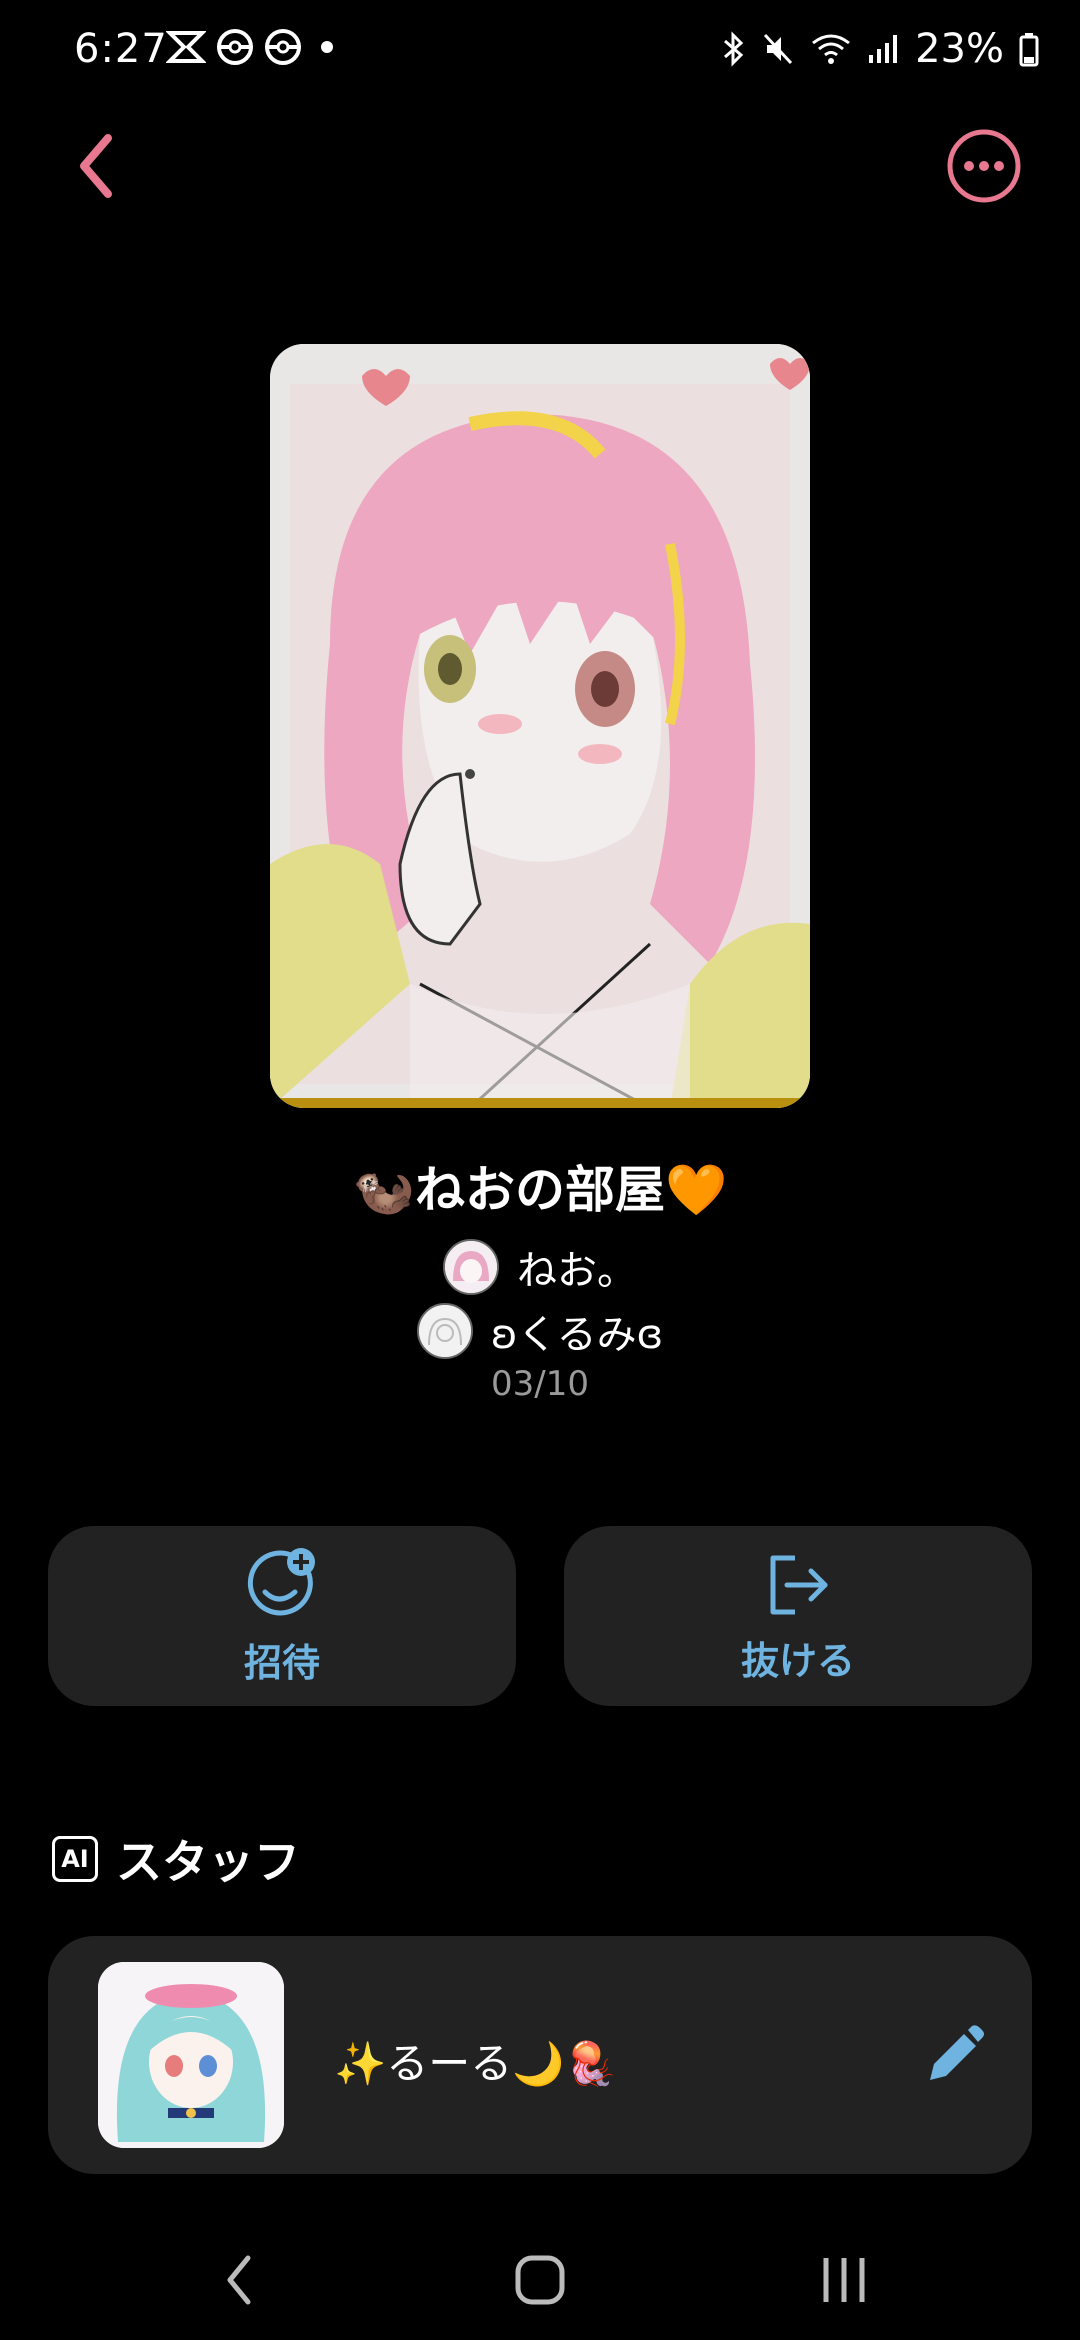 The height and width of the screenshot is (2340, 1080). I want to click on more-icon, so click(984, 166).